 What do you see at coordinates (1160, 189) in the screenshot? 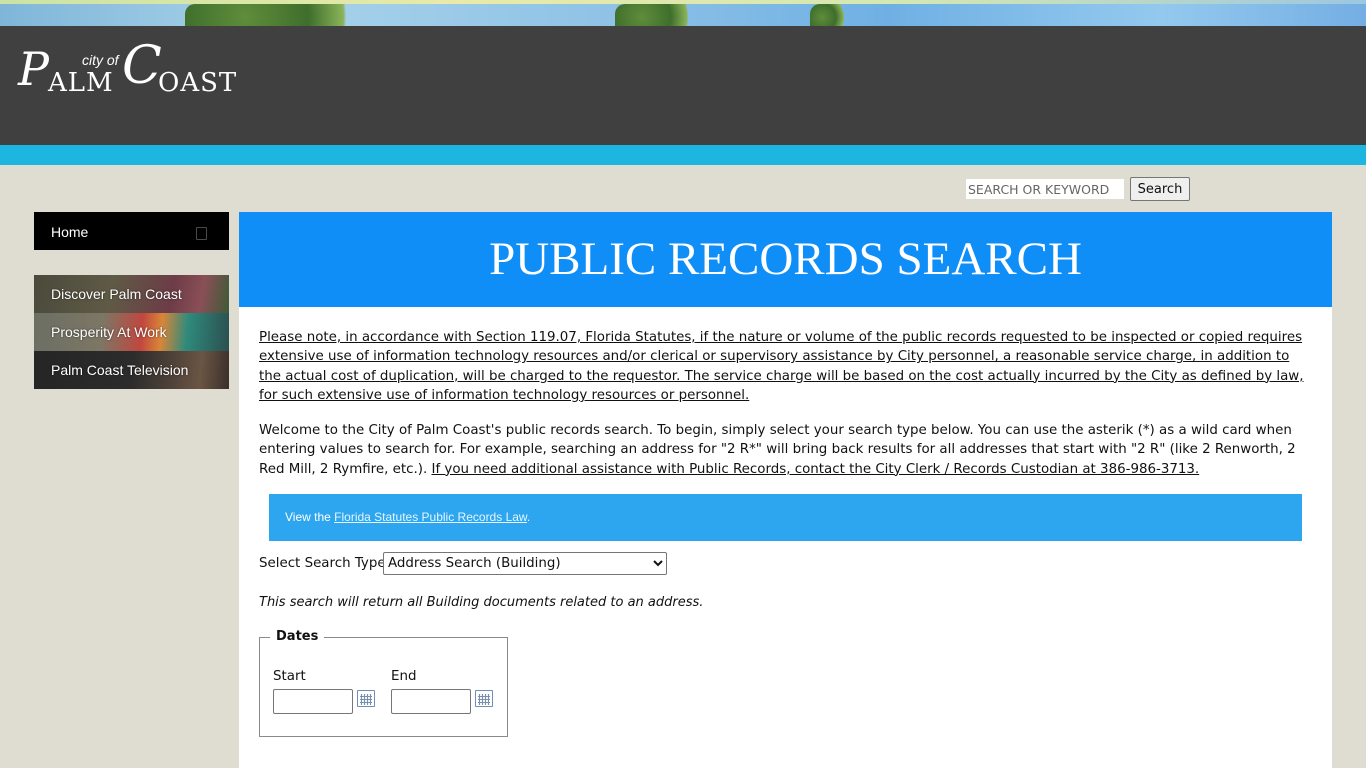
I see `site-search-button: Search` at bounding box center [1160, 189].